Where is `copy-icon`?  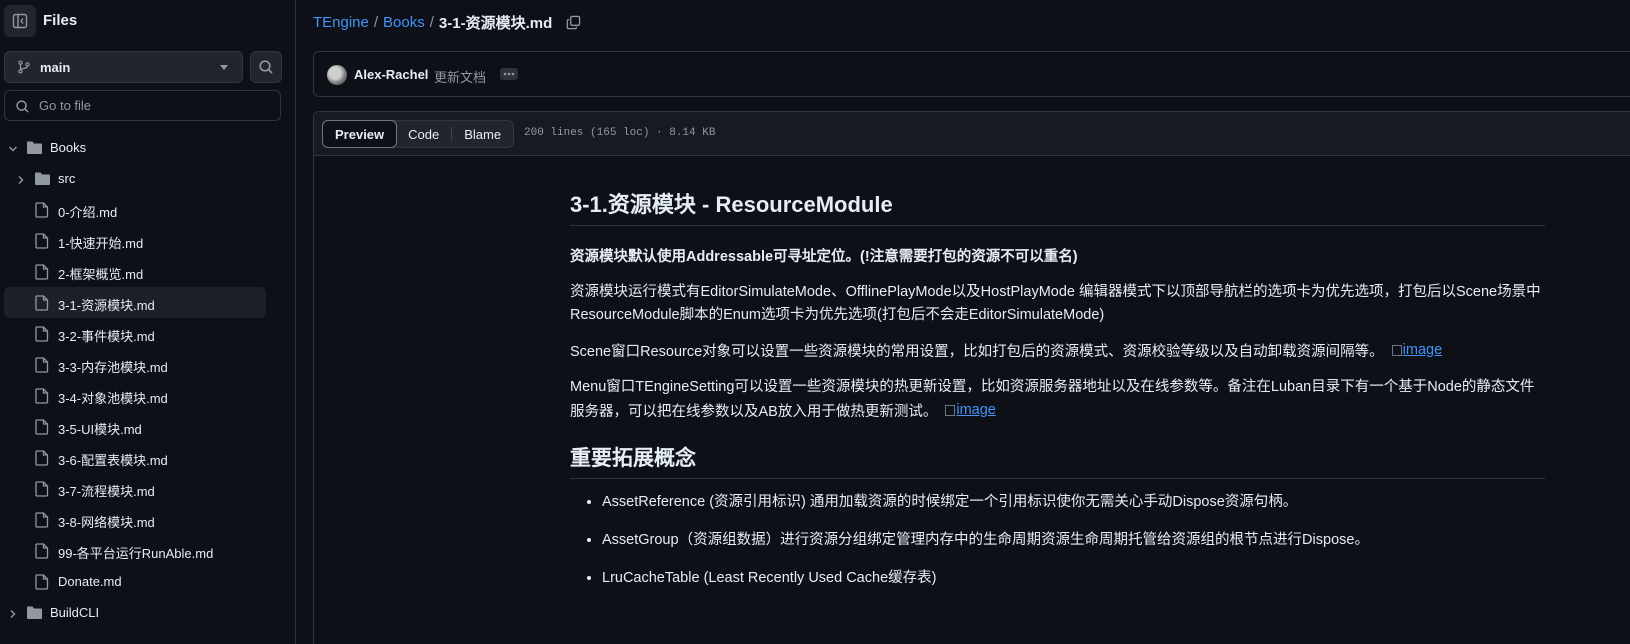 copy-icon is located at coordinates (574, 22).